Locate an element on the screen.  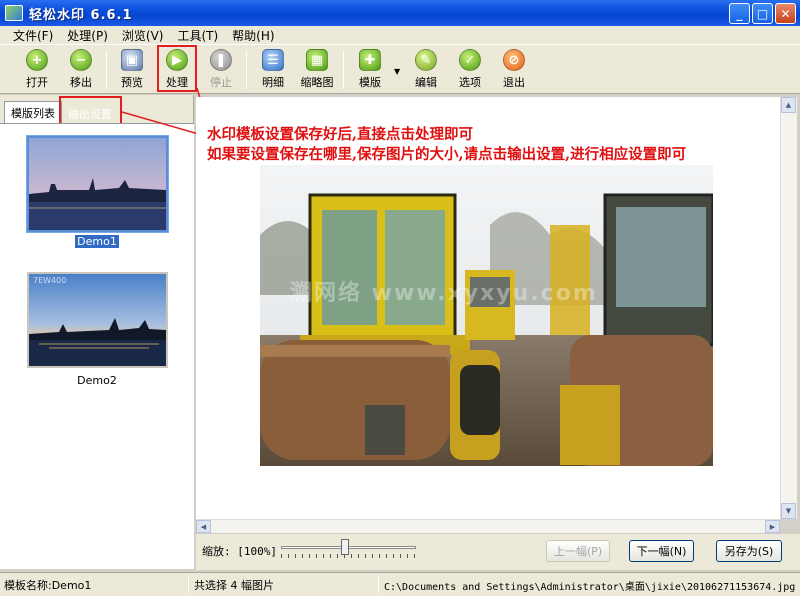
horizontal-scrollbar: ◀ ▶ is located at coordinates (488, 526).